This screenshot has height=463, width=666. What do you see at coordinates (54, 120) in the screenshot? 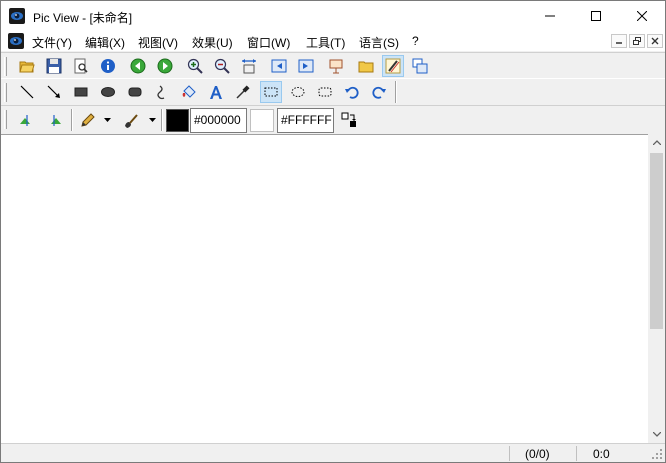
I see `mirror-right-icon` at bounding box center [54, 120].